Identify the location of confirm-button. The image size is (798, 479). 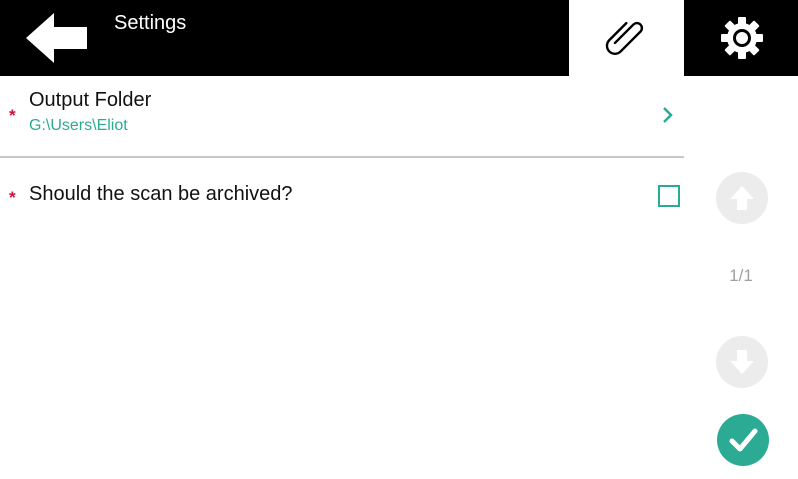
(743, 440).